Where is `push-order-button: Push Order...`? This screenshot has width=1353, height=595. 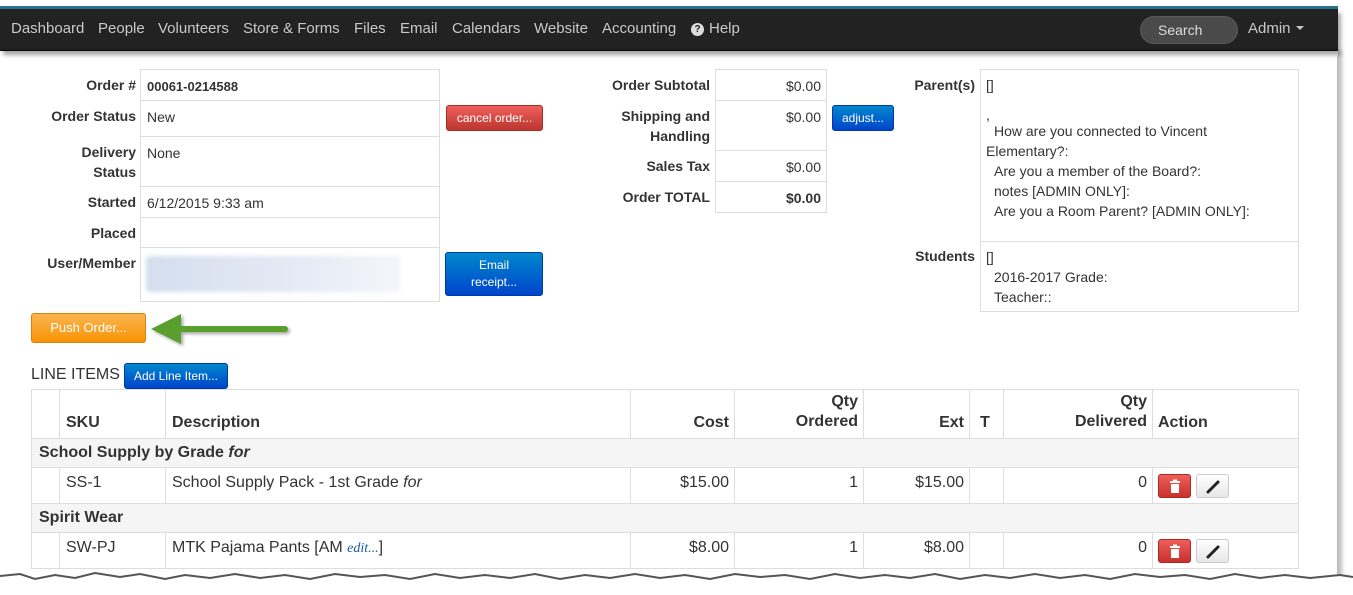 push-order-button: Push Order... is located at coordinates (88, 328).